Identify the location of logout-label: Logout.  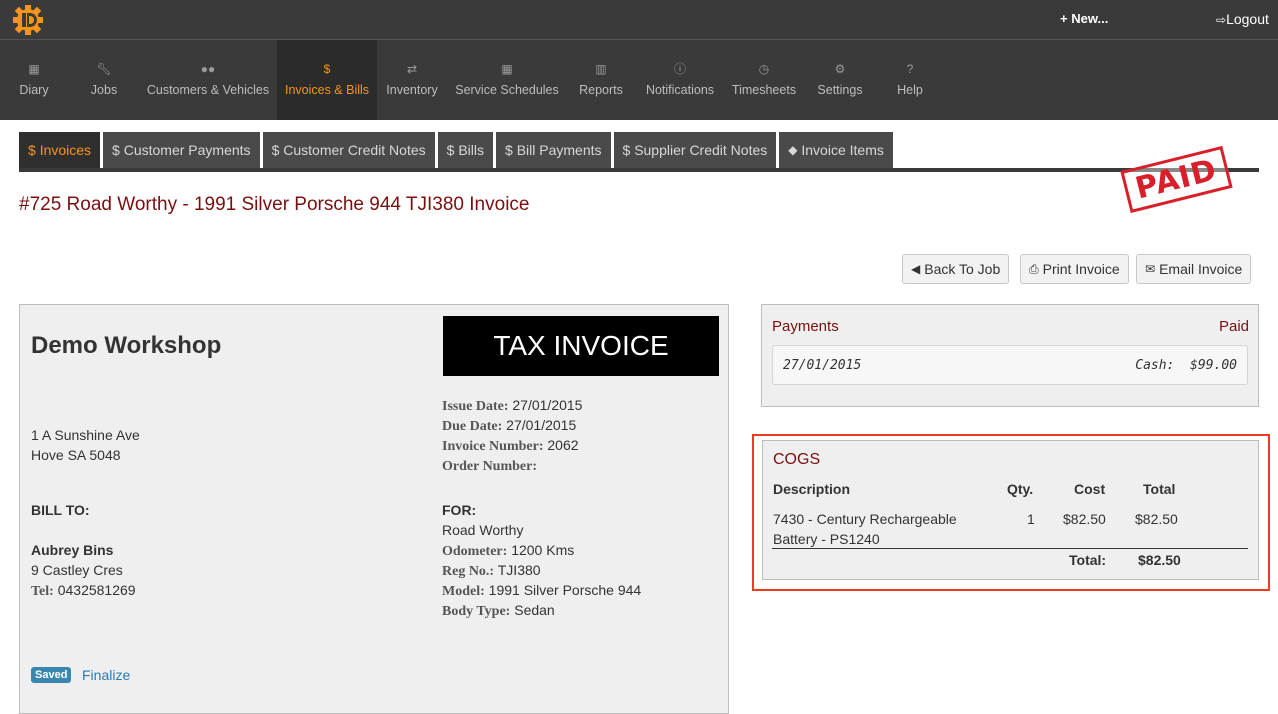
(1247, 19).